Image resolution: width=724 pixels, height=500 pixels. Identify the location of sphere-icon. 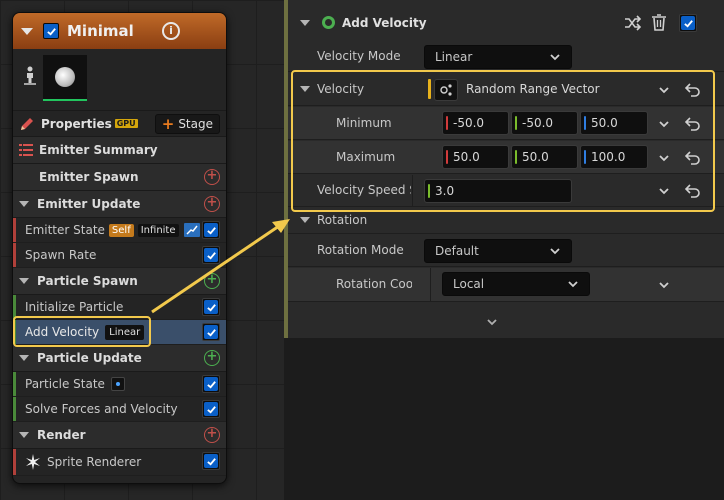
(65, 77).